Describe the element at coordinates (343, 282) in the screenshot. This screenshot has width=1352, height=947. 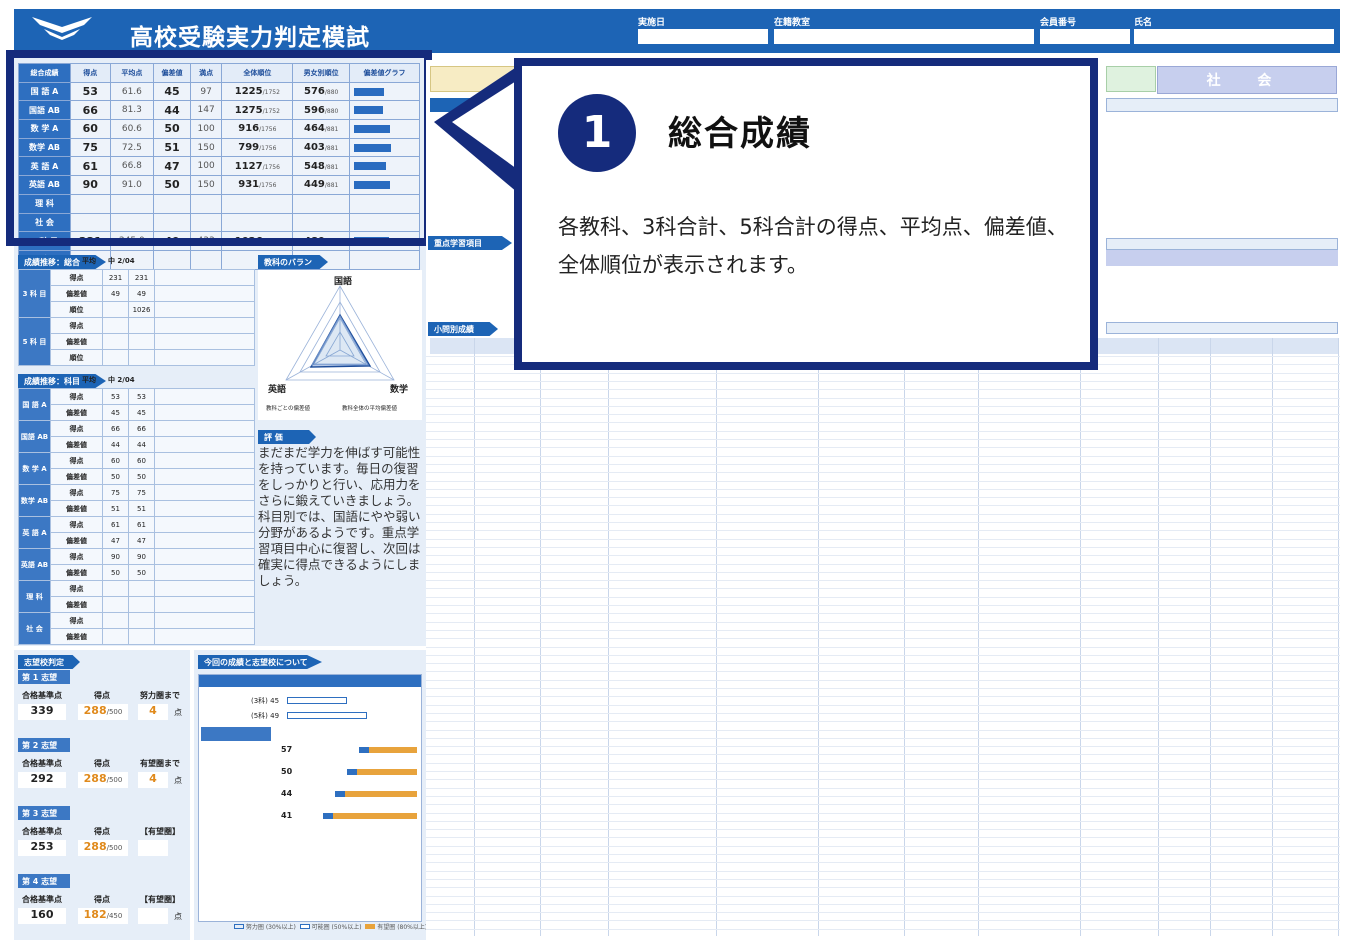
I see `radar-axis-kokugo: 国語` at that location.